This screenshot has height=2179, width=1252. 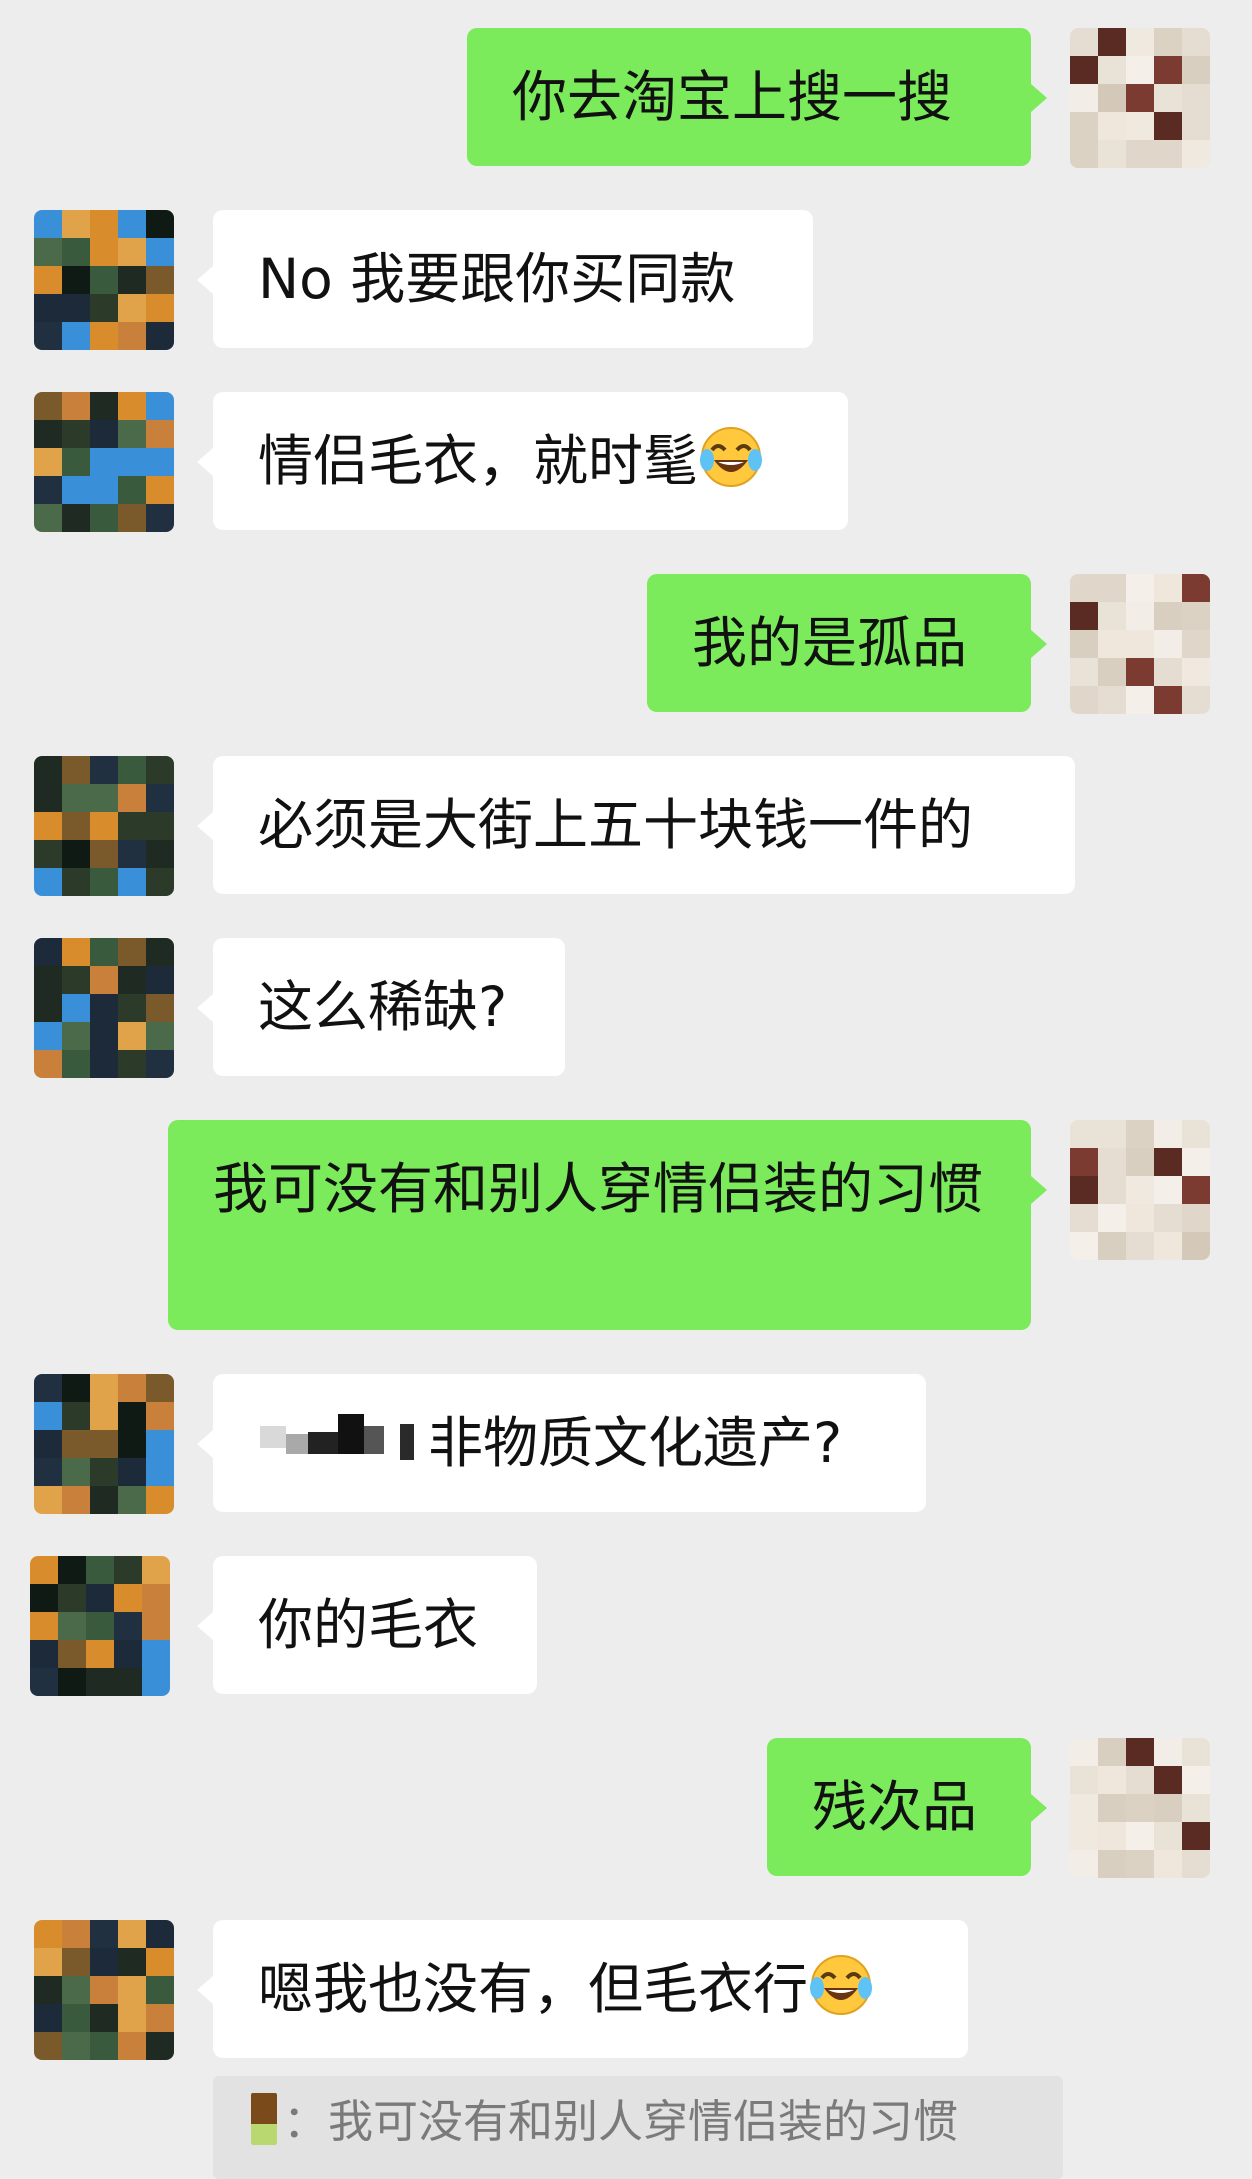 What do you see at coordinates (732, 97) in the screenshot?
I see `message-text: 你去淘宝上搜一搜` at bounding box center [732, 97].